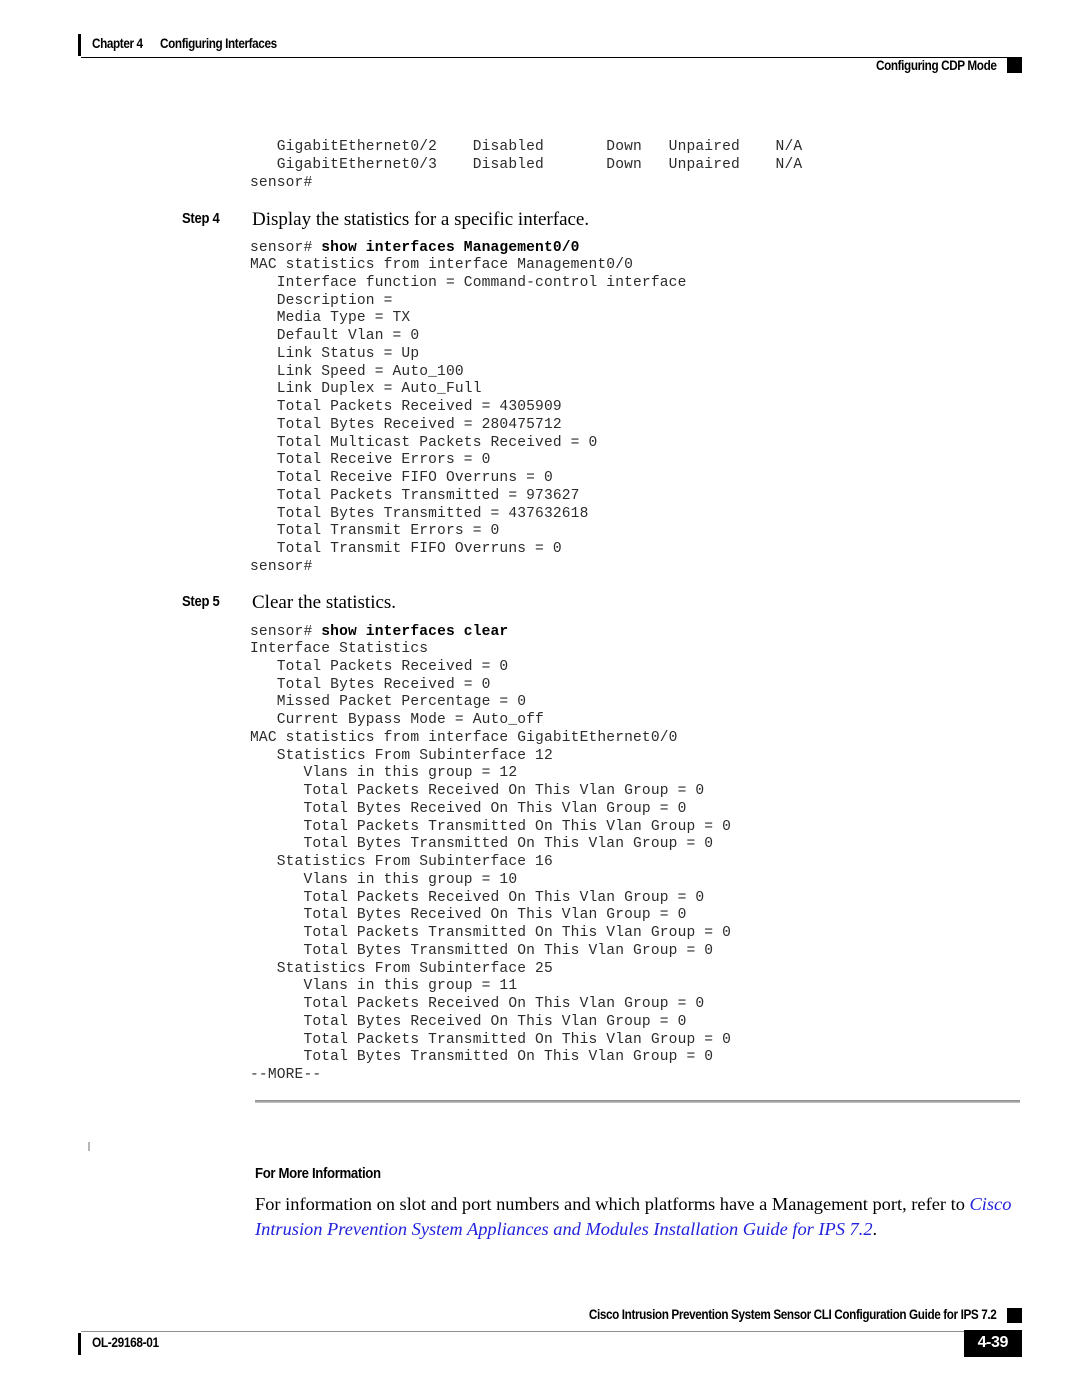 Image resolution: width=1080 pixels, height=1397 pixels. What do you see at coordinates (637, 1101) in the screenshot?
I see `section-divider` at bounding box center [637, 1101].